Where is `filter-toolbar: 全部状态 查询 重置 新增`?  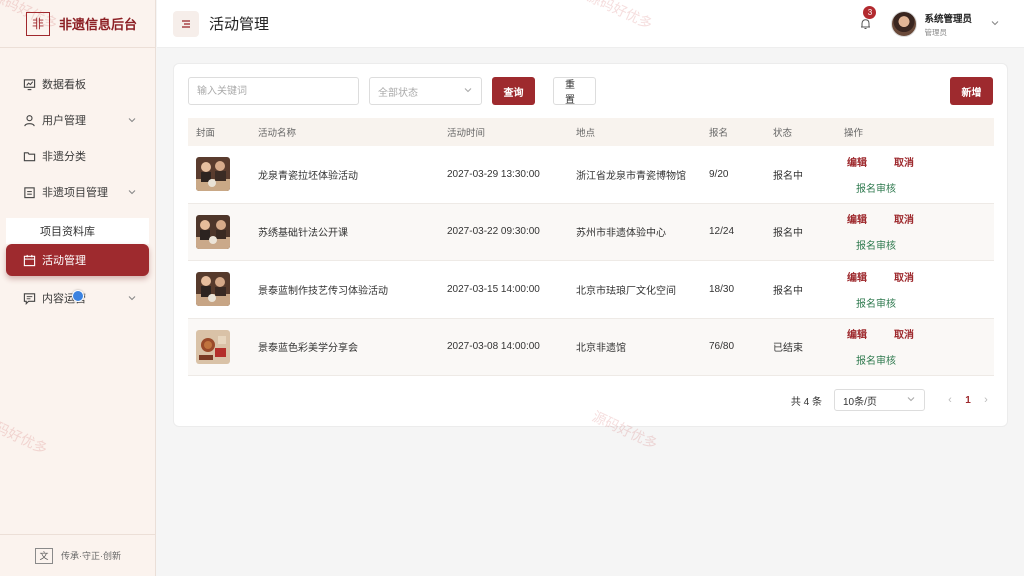
filter-toolbar: 全部状态 查询 重置 新增 is located at coordinates (590, 91).